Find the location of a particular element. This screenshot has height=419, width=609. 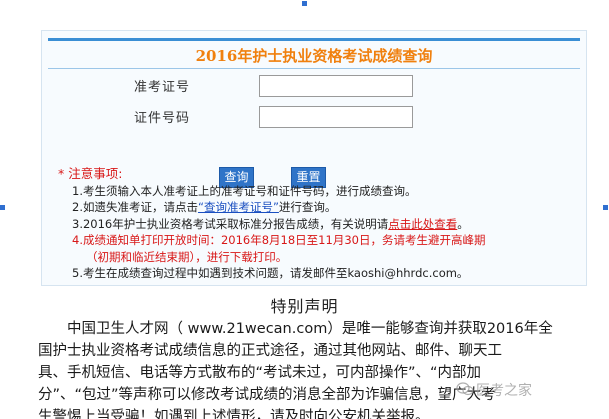

query-ticket-link: “查询准考证号” is located at coordinates (238, 207).